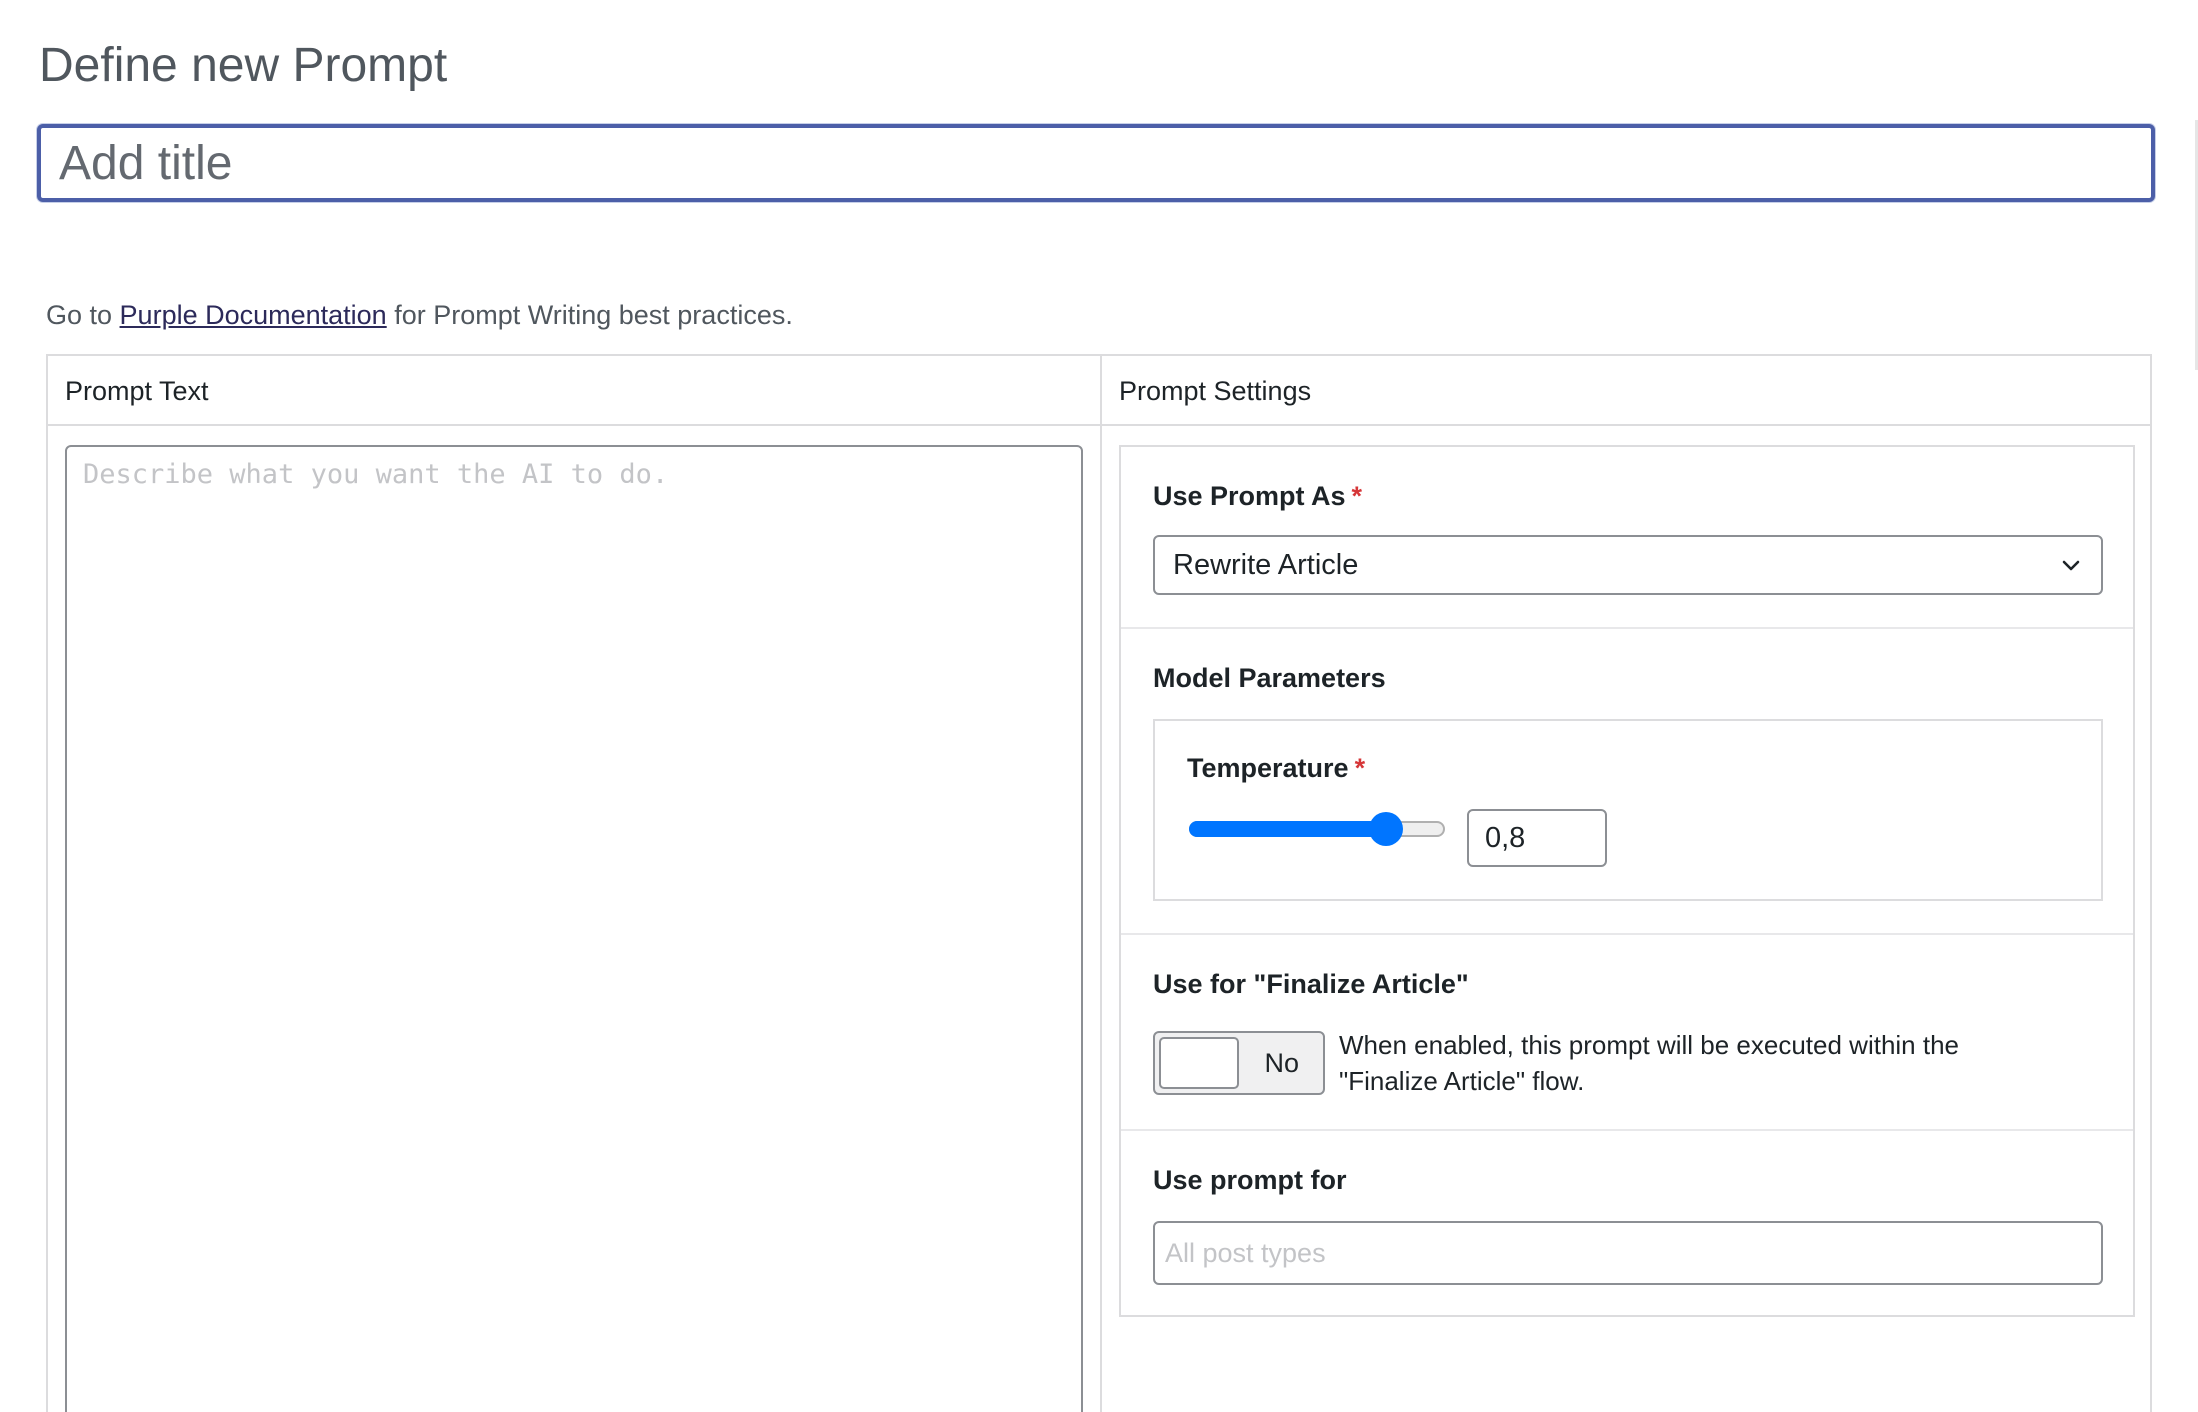  Describe the element at coordinates (1628, 1253) in the screenshot. I see `post-types-input` at that location.